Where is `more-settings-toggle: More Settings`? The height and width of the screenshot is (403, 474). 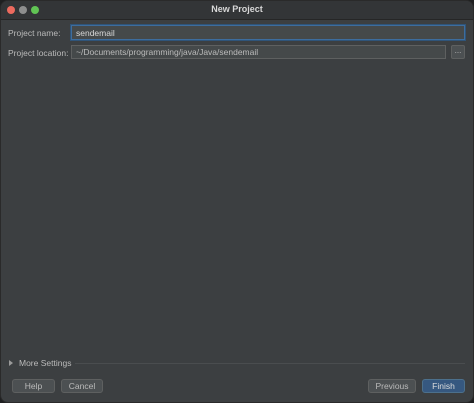 more-settings-toggle: More Settings is located at coordinates (40, 363).